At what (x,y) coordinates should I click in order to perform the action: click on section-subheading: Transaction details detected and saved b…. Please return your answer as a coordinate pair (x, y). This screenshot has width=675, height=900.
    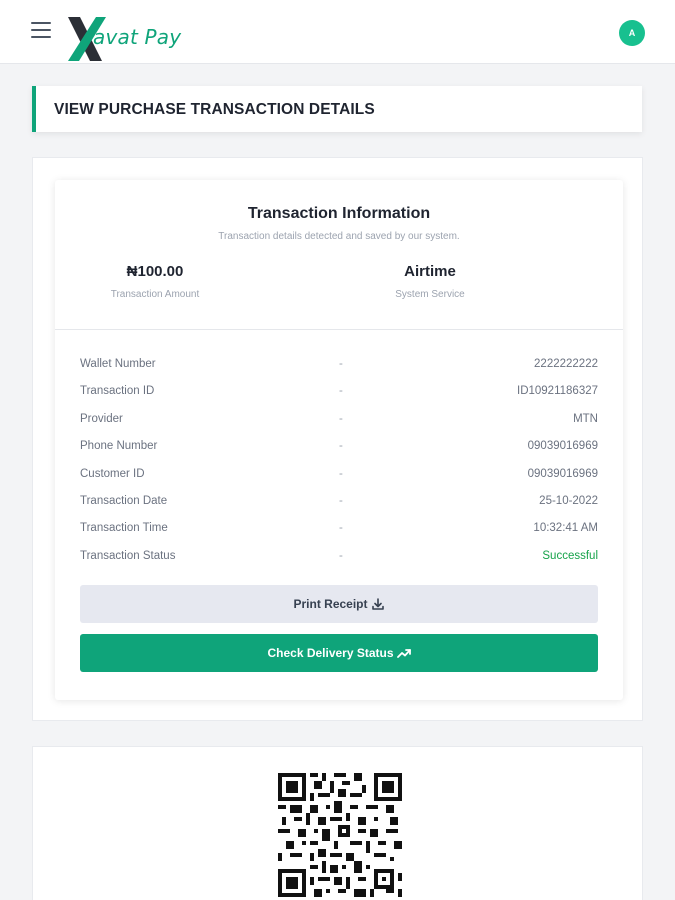
    Looking at the image, I should click on (339, 236).